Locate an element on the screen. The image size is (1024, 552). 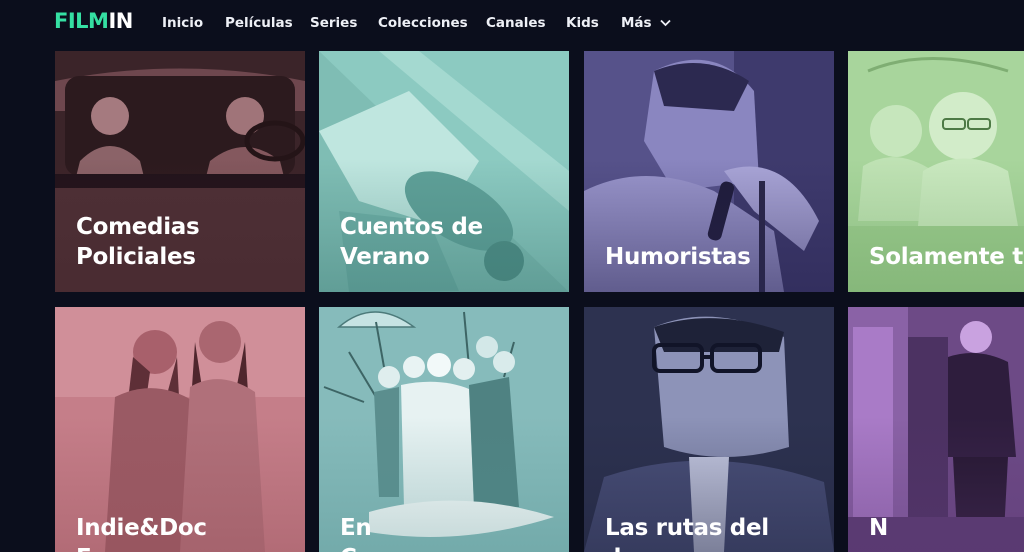
collection-card-n: N is located at coordinates (936, 429).